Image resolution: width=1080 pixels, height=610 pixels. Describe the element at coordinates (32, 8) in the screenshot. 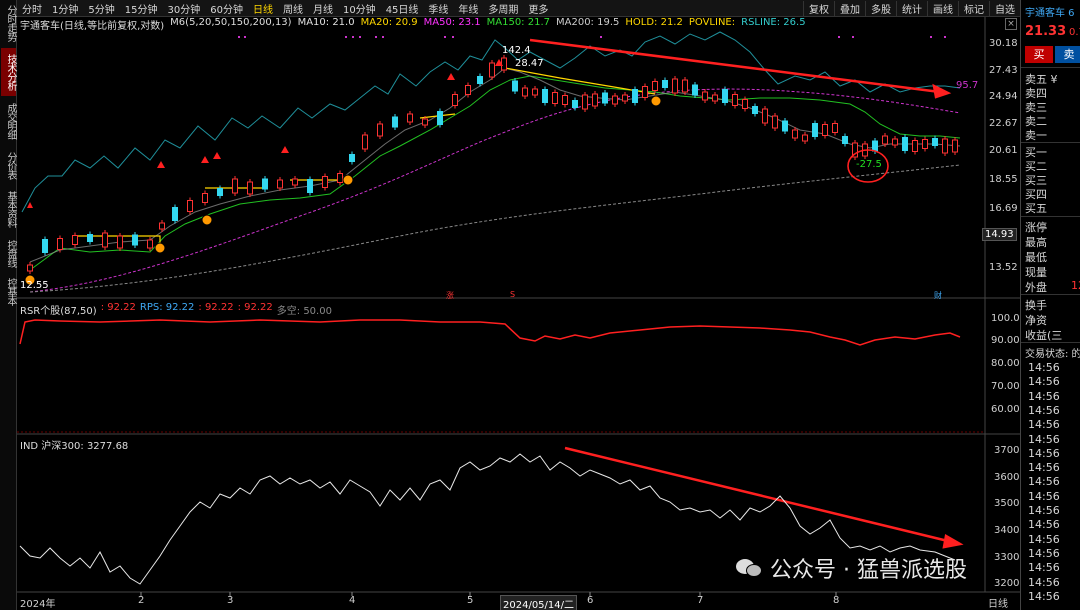

I see `period-timeshare: 分时` at that location.